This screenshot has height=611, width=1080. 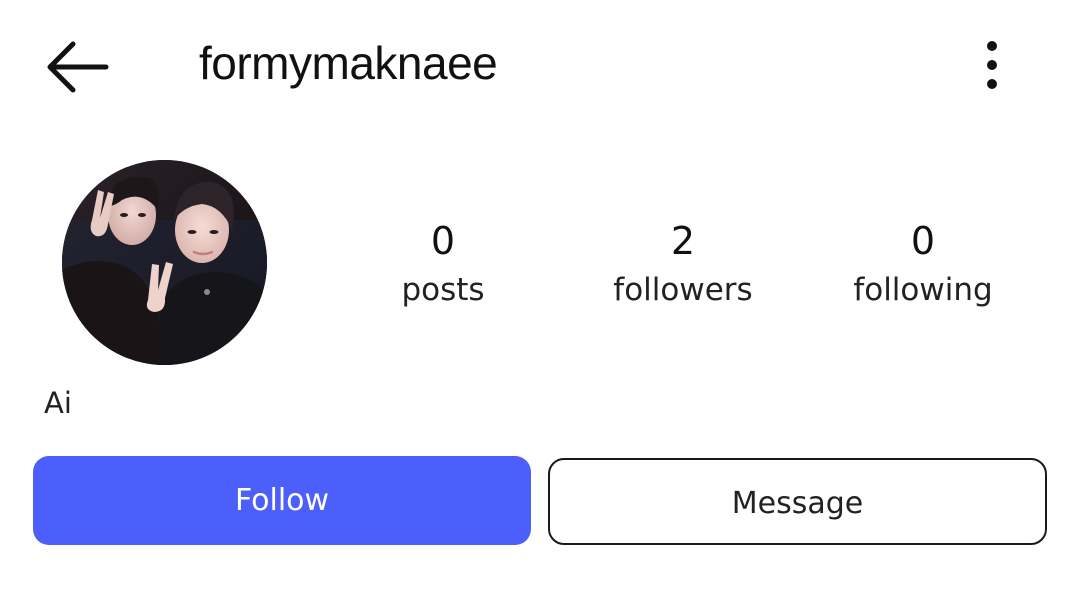 What do you see at coordinates (683, 241) in the screenshot?
I see `followers-count: 2` at bounding box center [683, 241].